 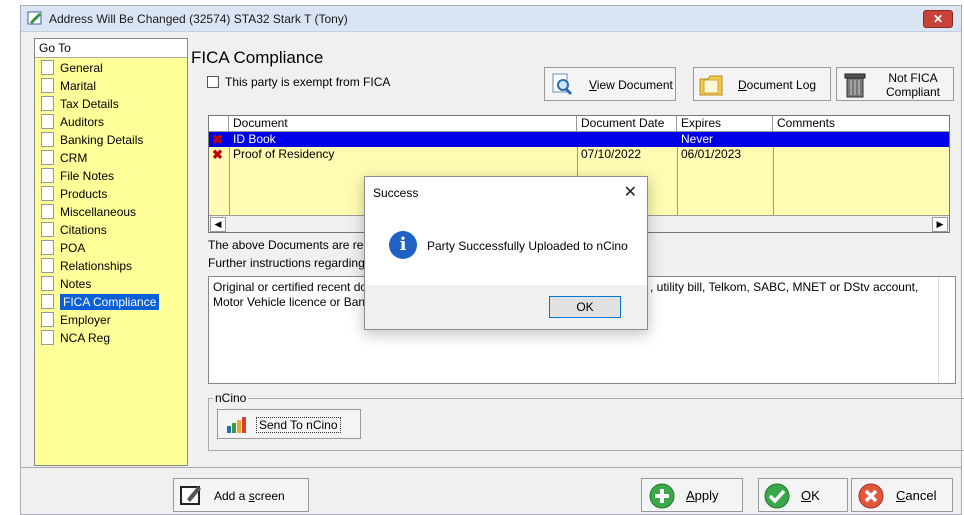 What do you see at coordinates (88, 212) in the screenshot?
I see `goto-item-miscellaneous: Miscellaneous` at bounding box center [88, 212].